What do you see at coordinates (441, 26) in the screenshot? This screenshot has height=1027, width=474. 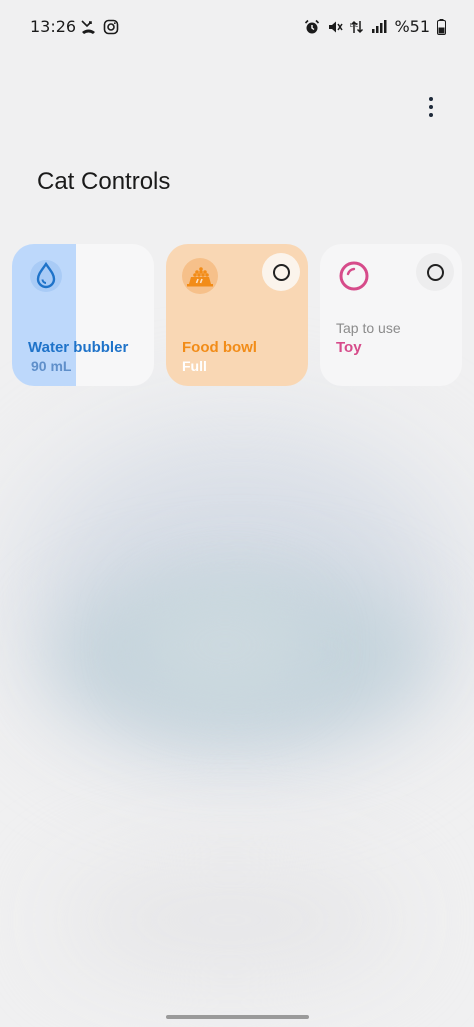 I see `battery-icon` at bounding box center [441, 26].